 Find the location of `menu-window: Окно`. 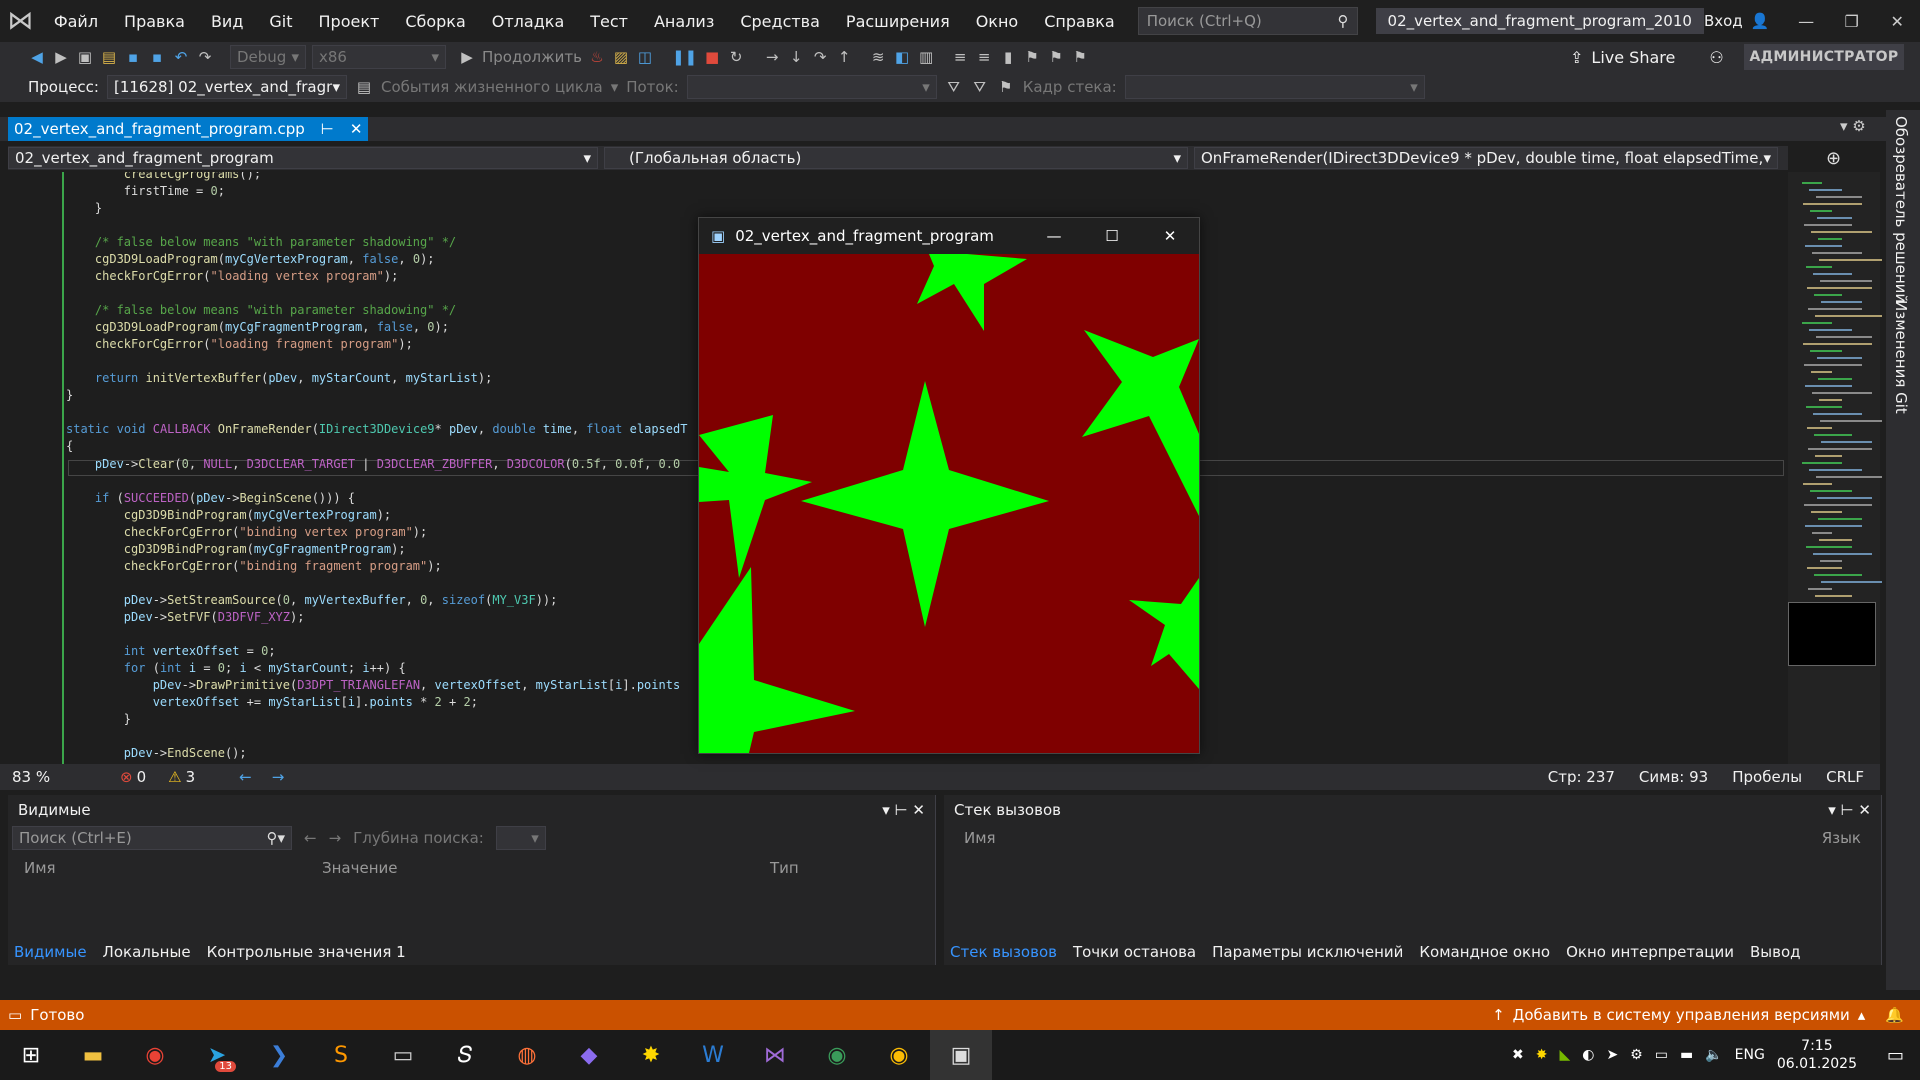

menu-window: Окно is located at coordinates (997, 21).